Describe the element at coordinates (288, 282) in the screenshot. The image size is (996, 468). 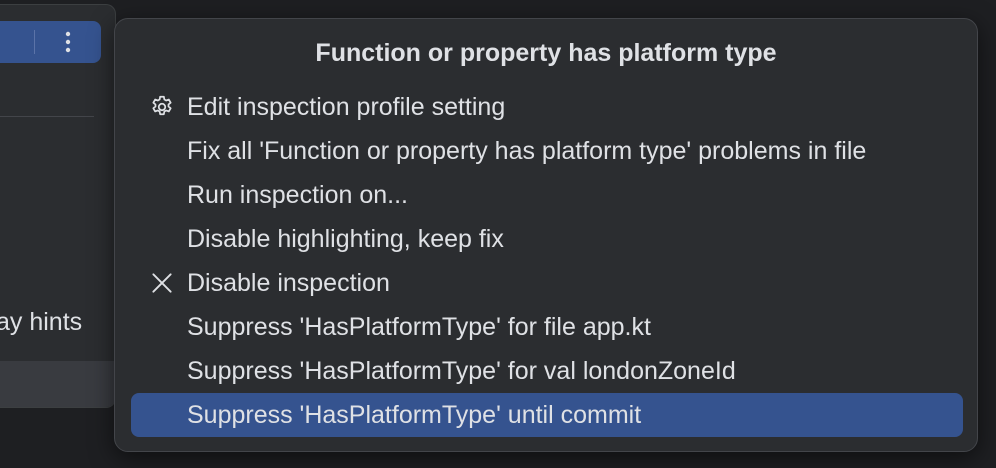
I see `menu-item-label: Disable inspection` at that location.